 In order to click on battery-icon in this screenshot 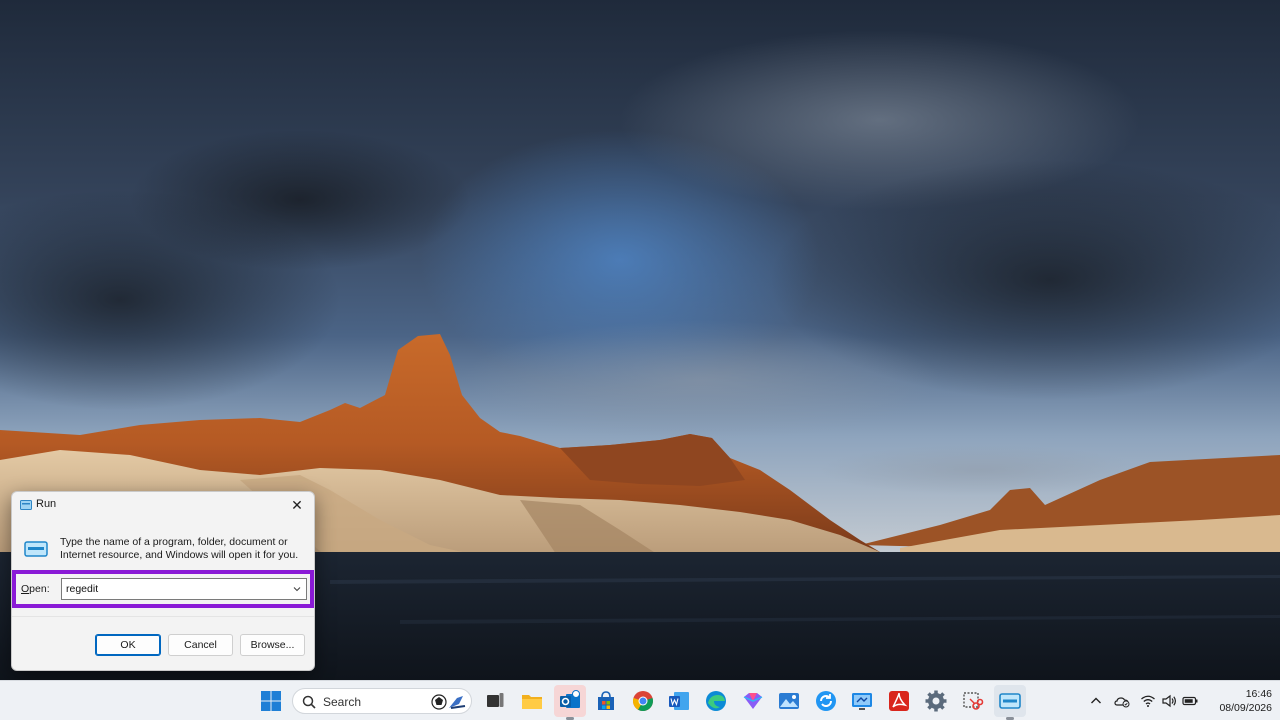, I will do `click(1190, 701)`.